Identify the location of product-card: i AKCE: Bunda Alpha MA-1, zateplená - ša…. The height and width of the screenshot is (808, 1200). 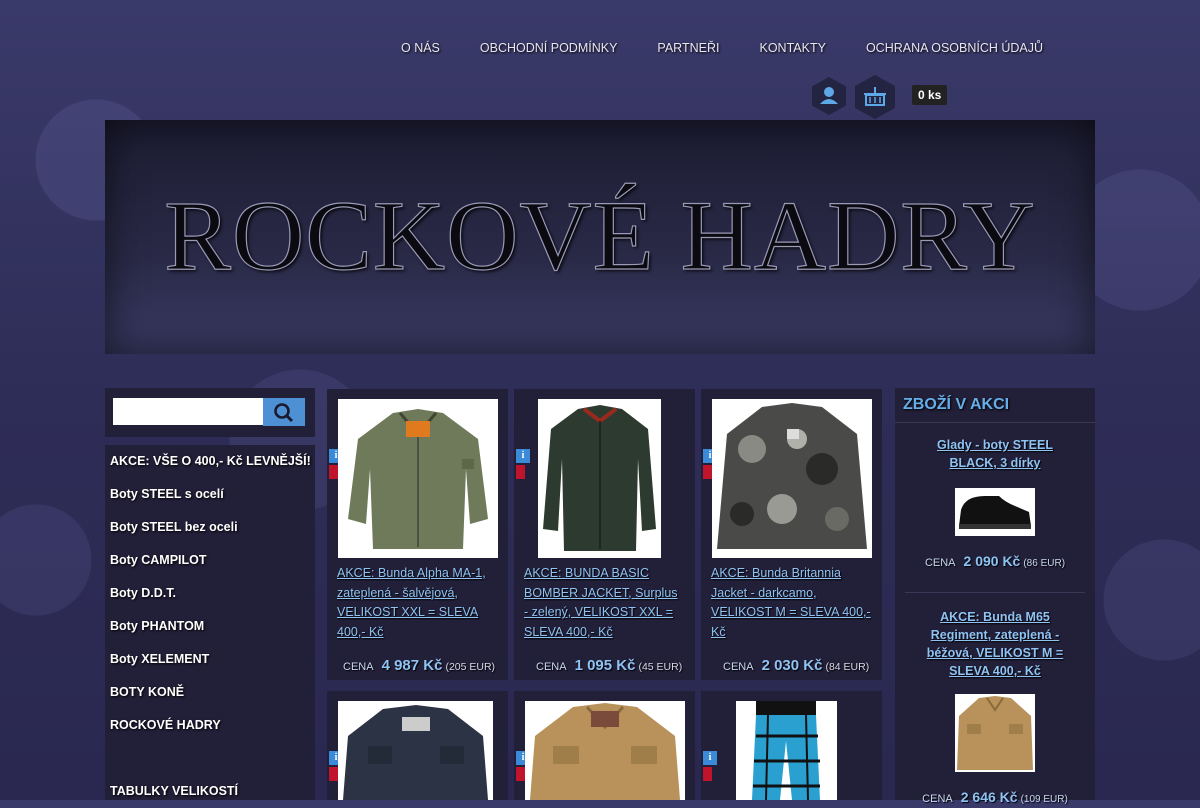
(417, 534).